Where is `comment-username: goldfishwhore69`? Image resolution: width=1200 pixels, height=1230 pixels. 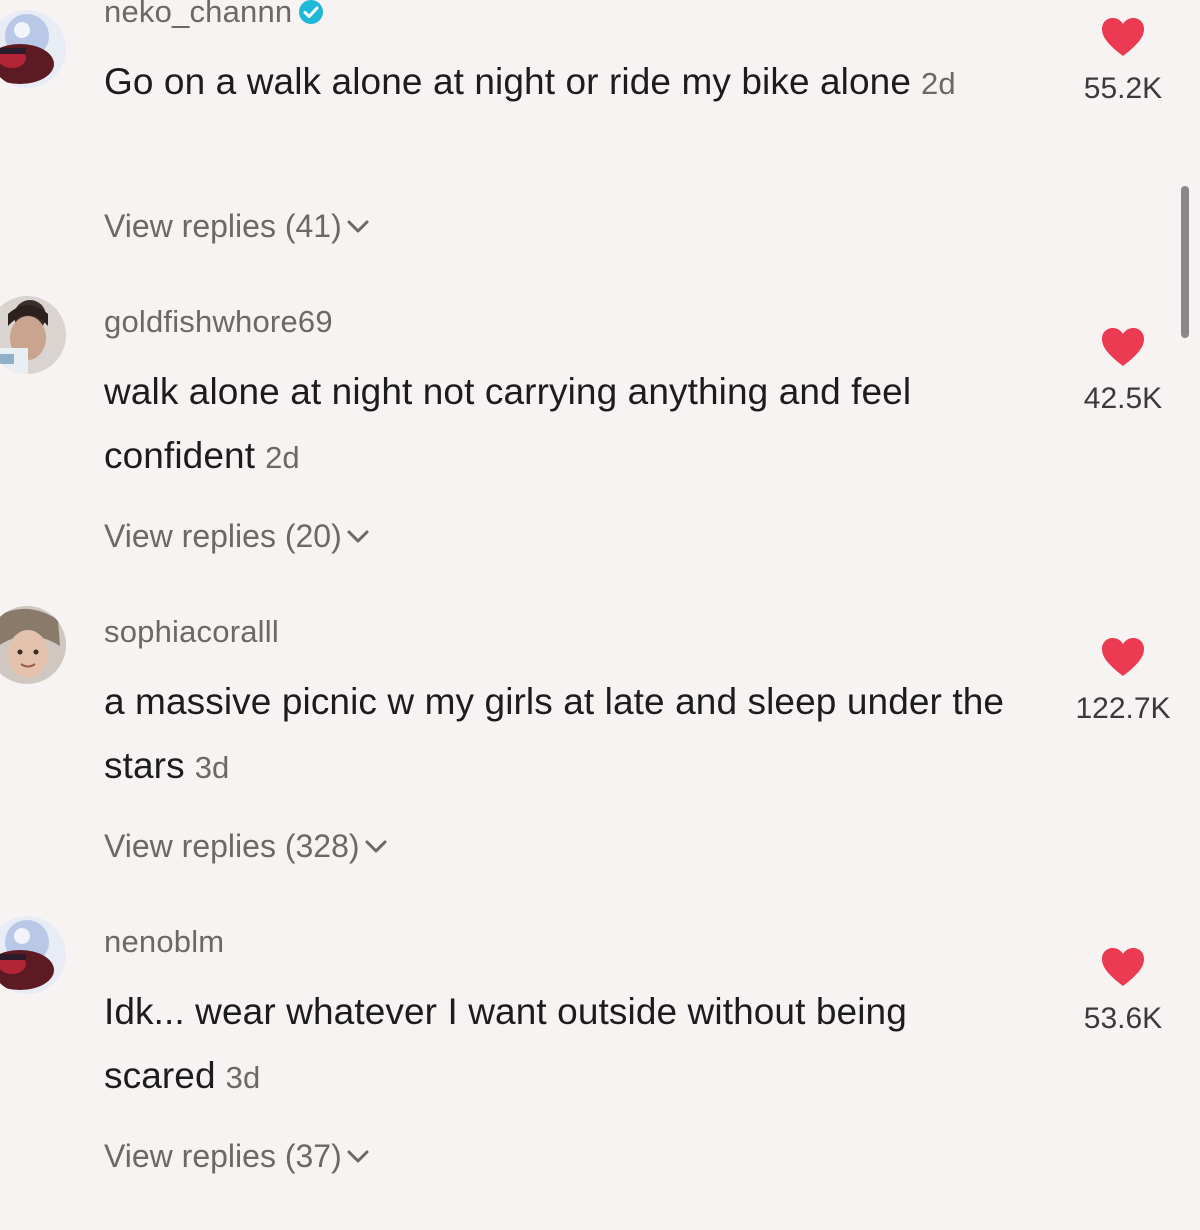 comment-username: goldfishwhore69 is located at coordinates (218, 322).